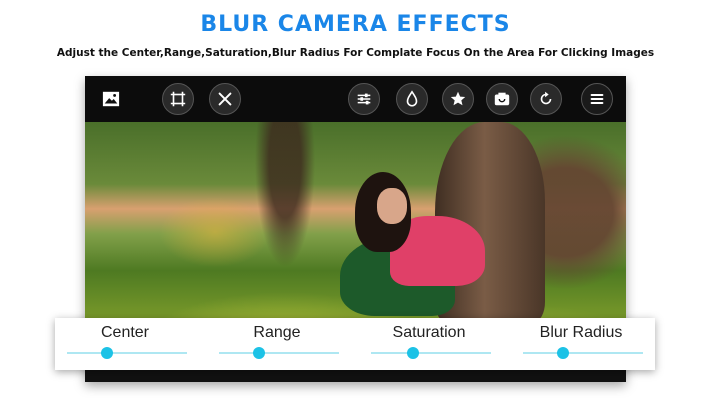 The height and width of the screenshot is (400, 711). I want to click on rotate-button, so click(546, 99).